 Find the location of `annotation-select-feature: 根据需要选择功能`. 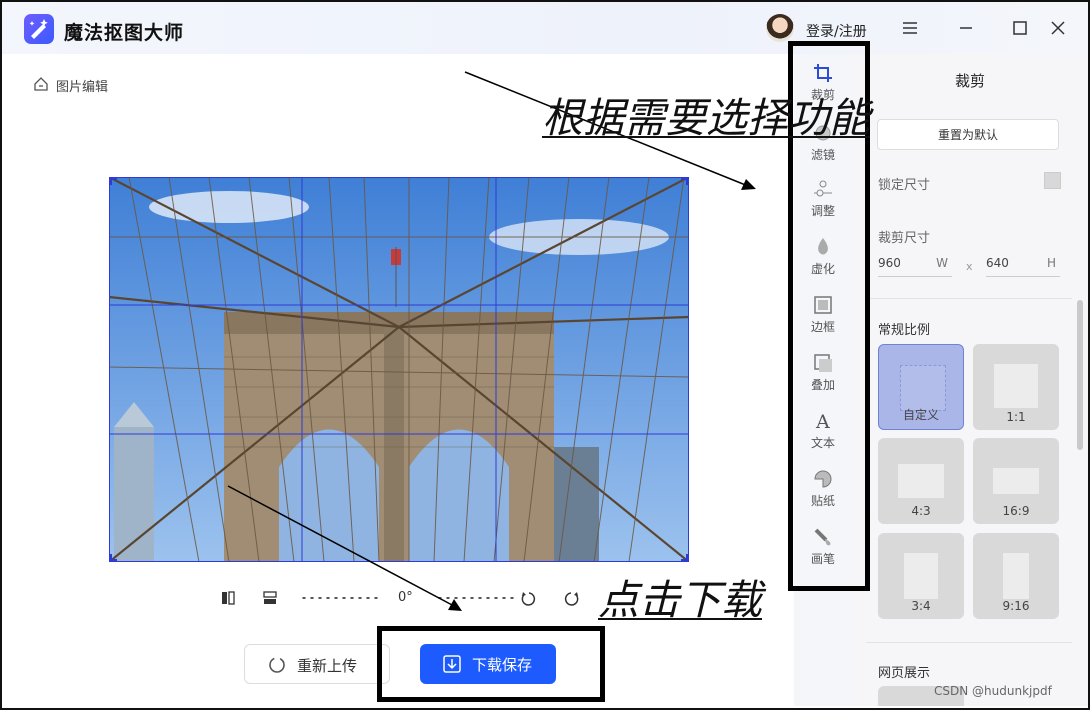

annotation-select-feature: 根据需要选择功能 is located at coordinates (706, 118).